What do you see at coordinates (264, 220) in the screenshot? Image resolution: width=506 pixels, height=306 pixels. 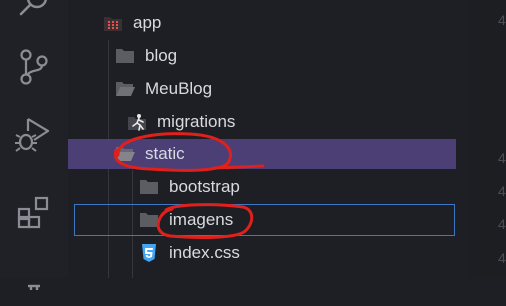 I see `tree-item-imagens: imagens` at bounding box center [264, 220].